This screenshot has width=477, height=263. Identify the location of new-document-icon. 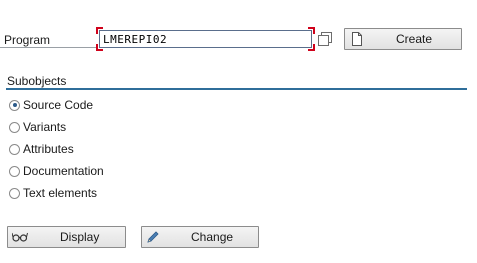
(357, 40).